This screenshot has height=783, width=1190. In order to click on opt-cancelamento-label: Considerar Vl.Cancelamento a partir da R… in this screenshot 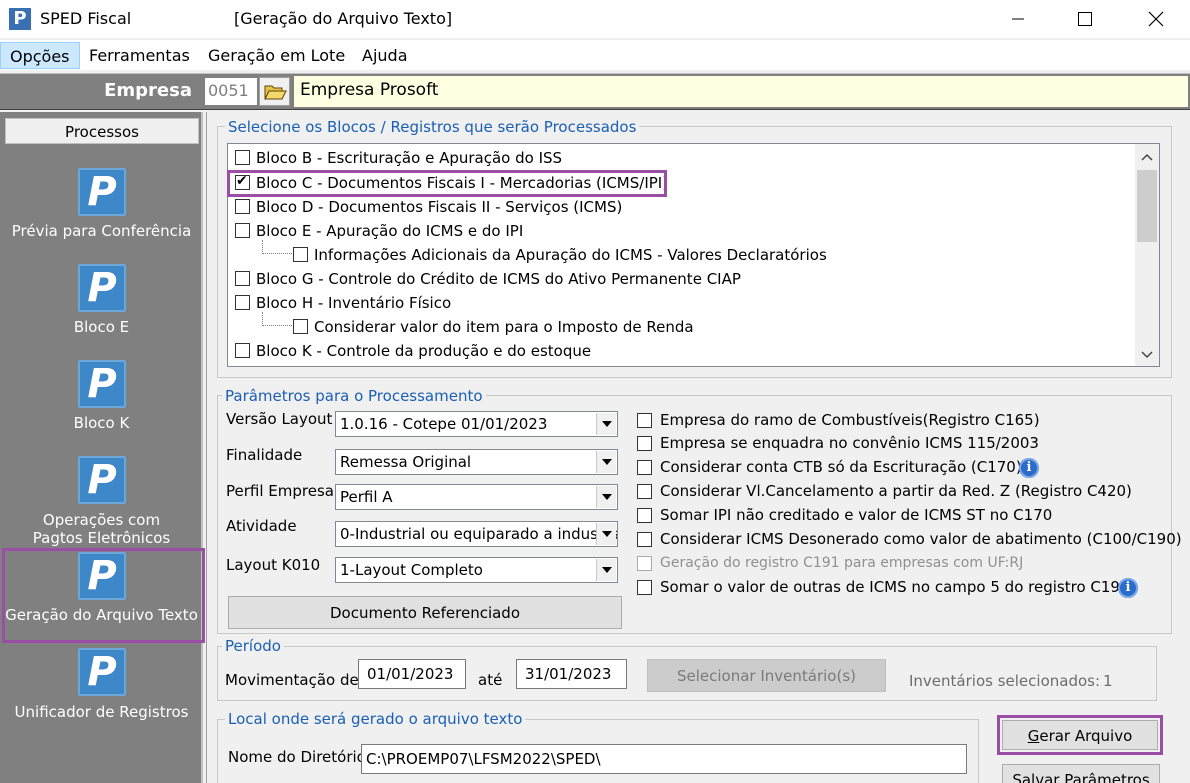, I will do `click(896, 491)`.